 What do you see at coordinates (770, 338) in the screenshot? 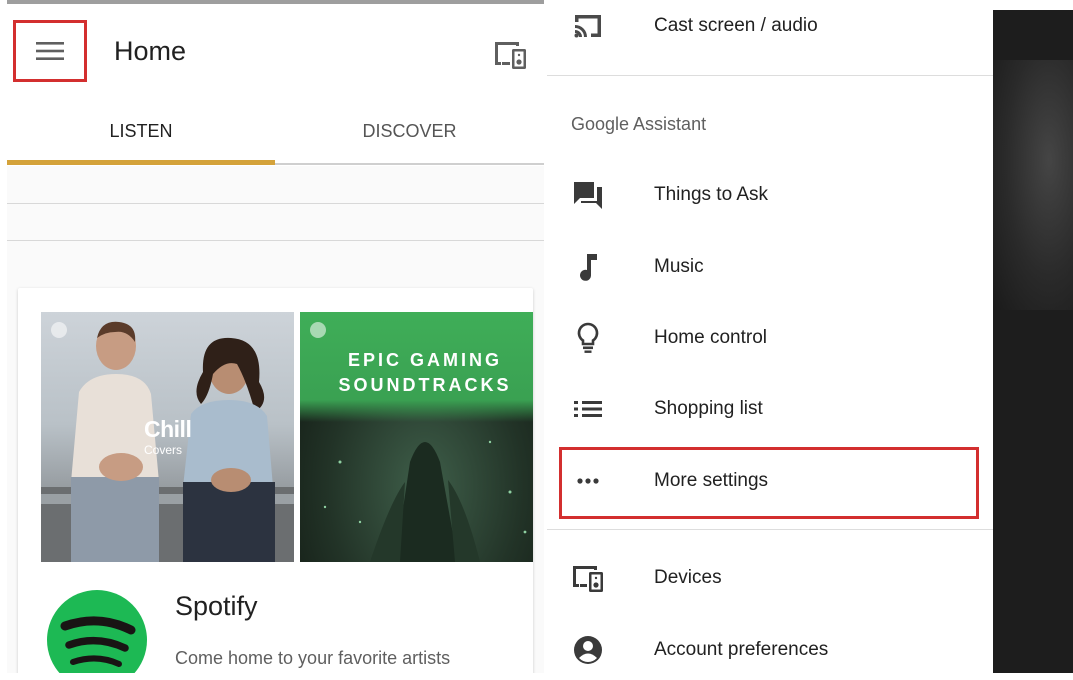
I see `drawer-item-home-control: Home control` at bounding box center [770, 338].